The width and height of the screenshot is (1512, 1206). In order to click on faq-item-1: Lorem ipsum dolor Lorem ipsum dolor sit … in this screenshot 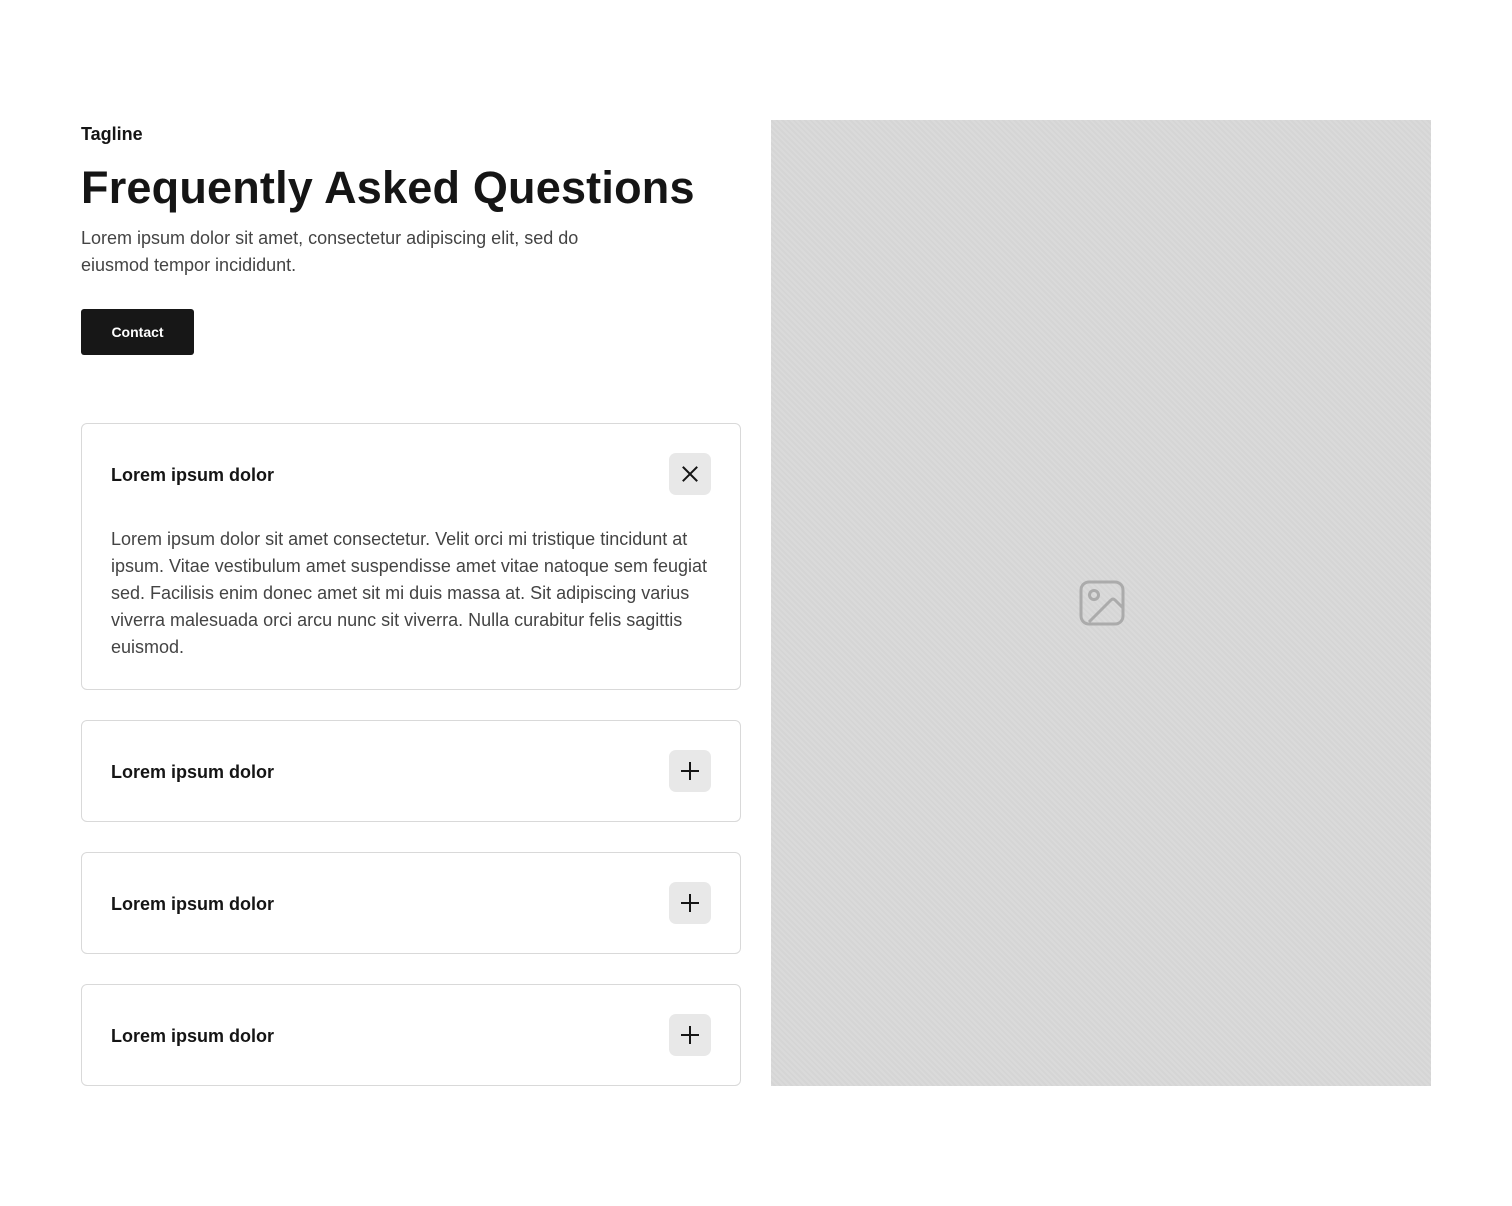, I will do `click(411, 556)`.